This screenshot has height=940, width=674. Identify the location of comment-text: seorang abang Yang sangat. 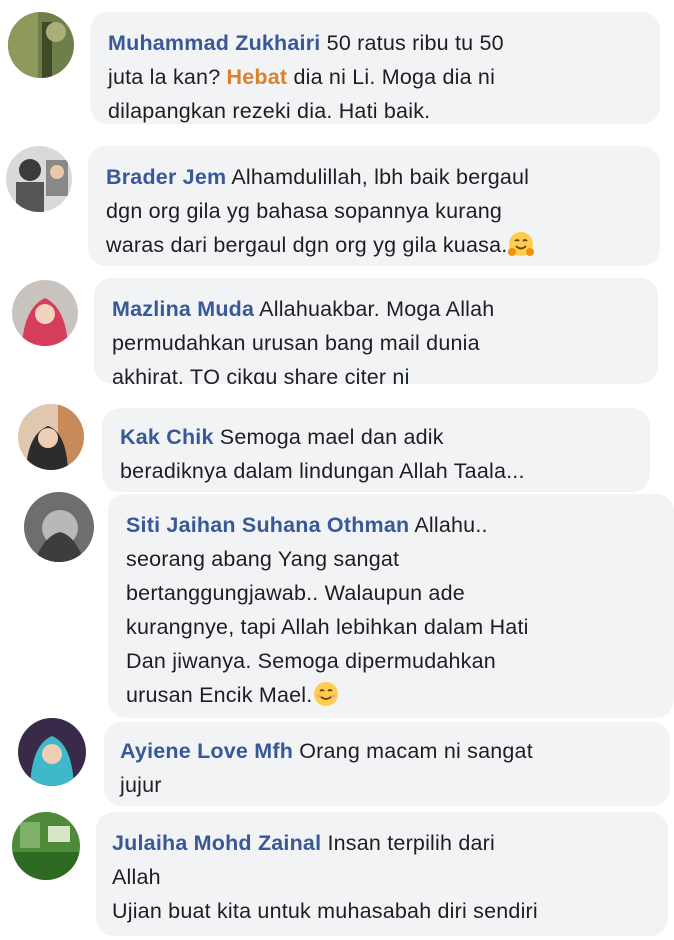
(263, 559).